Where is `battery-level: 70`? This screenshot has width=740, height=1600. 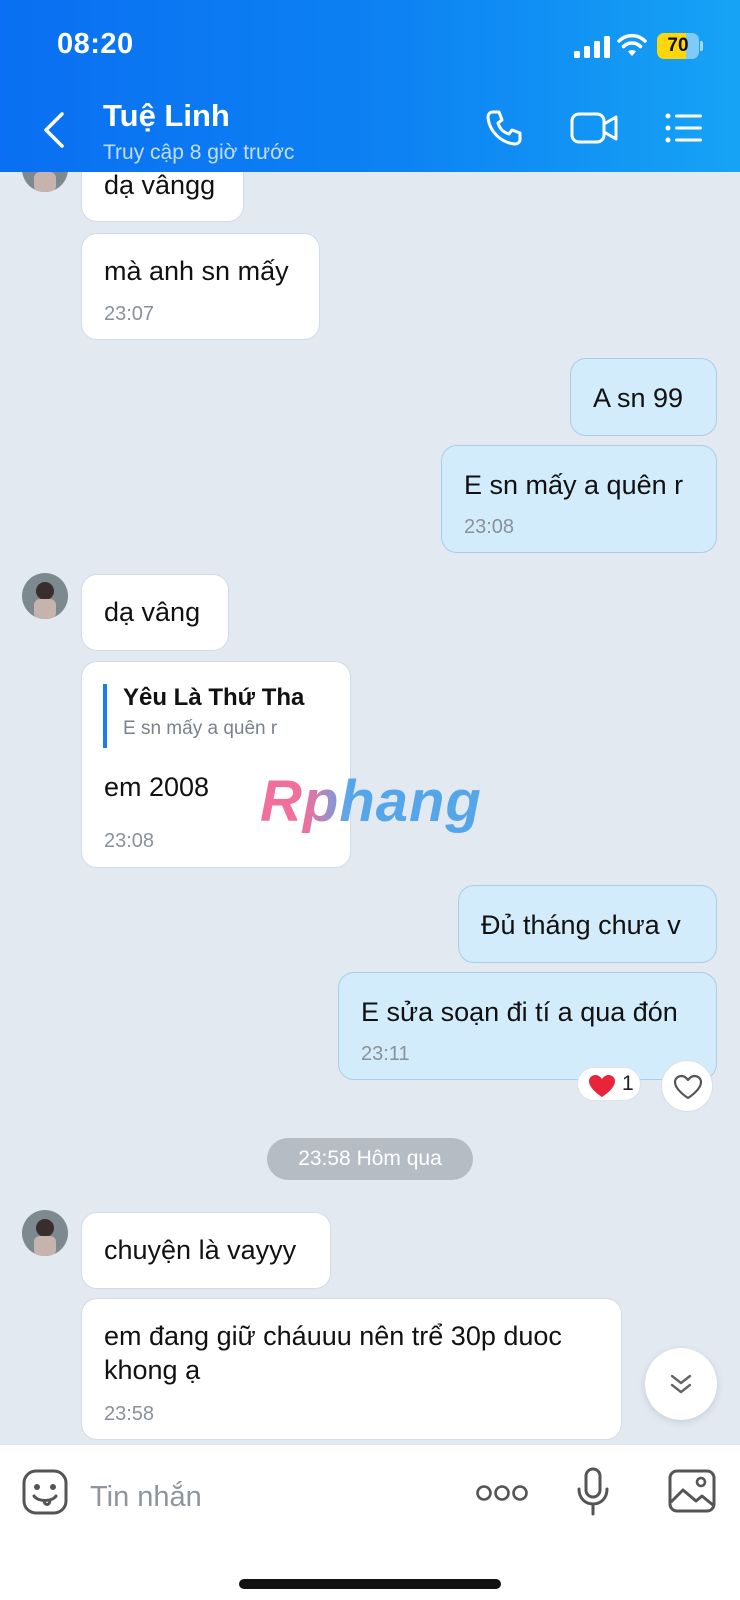
battery-level: 70 is located at coordinates (678, 45).